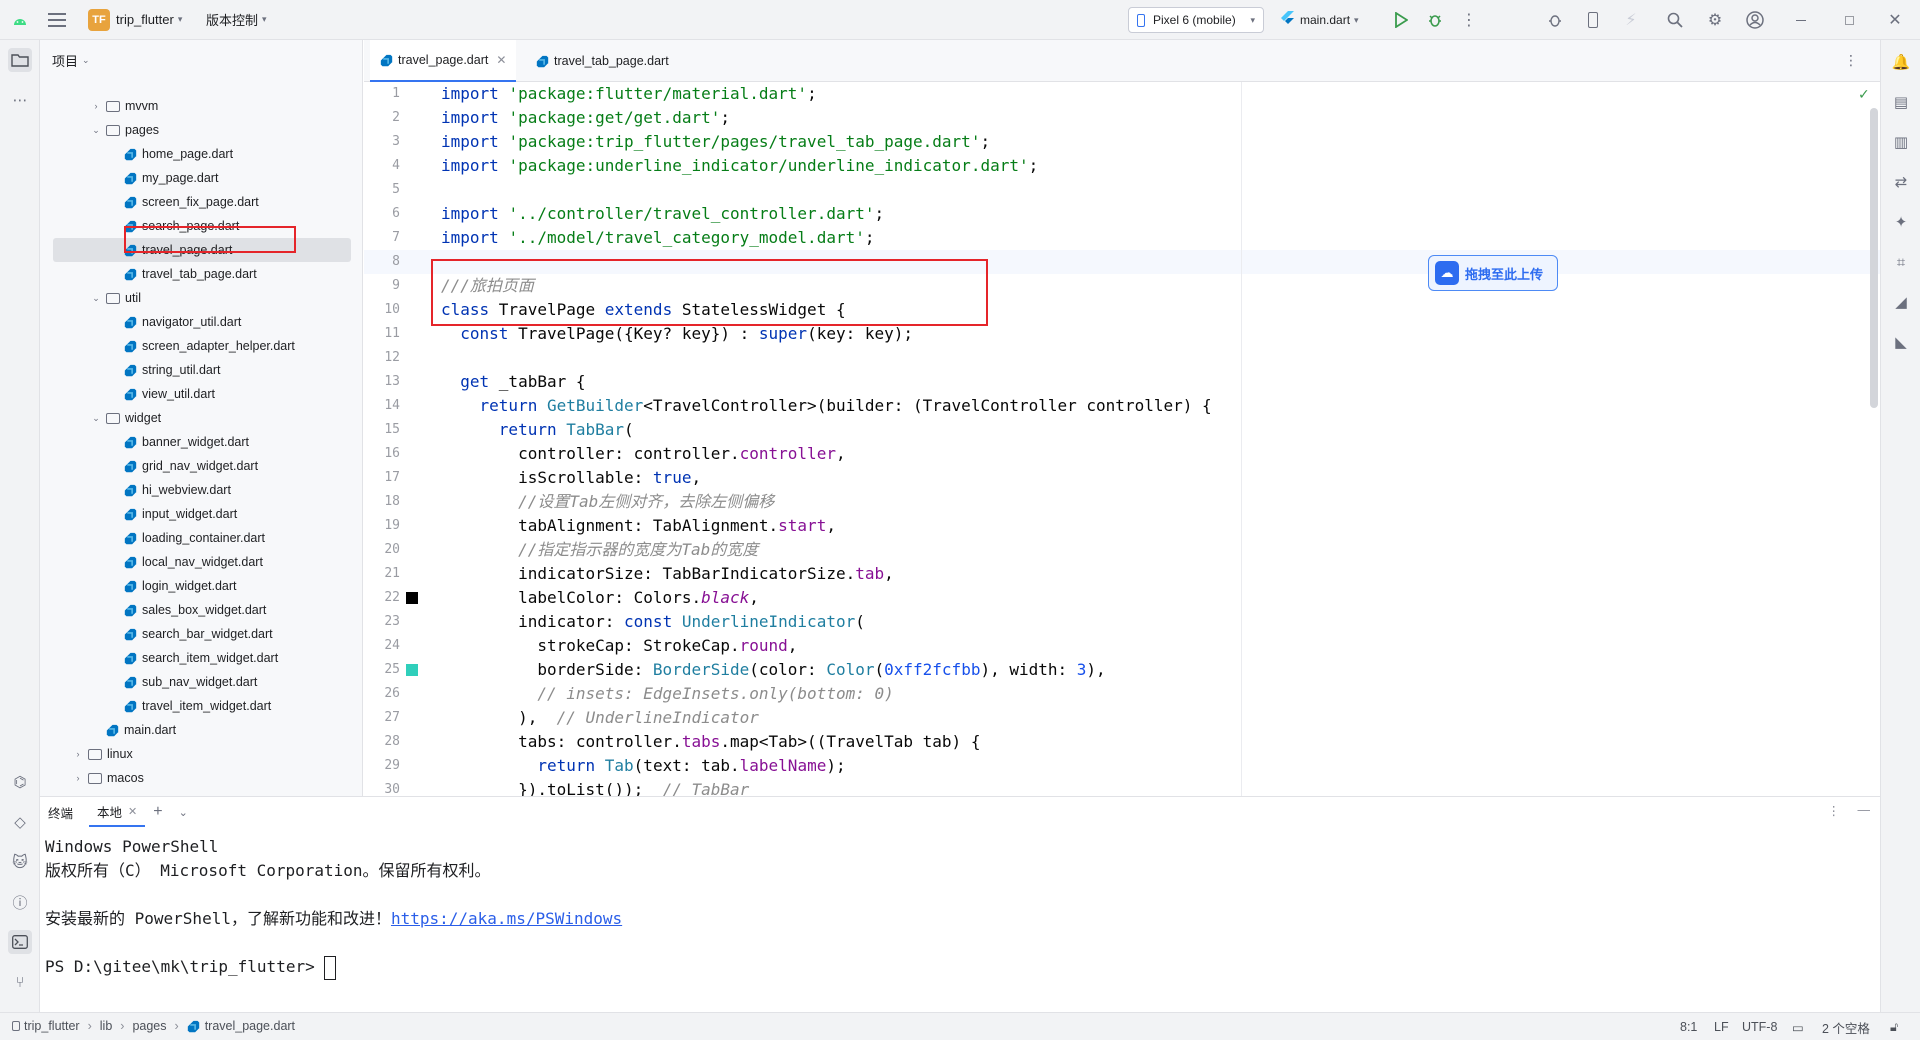 The width and height of the screenshot is (1920, 1040). What do you see at coordinates (1319, 20) in the screenshot?
I see `run-config-selector: main.dart ▾` at bounding box center [1319, 20].